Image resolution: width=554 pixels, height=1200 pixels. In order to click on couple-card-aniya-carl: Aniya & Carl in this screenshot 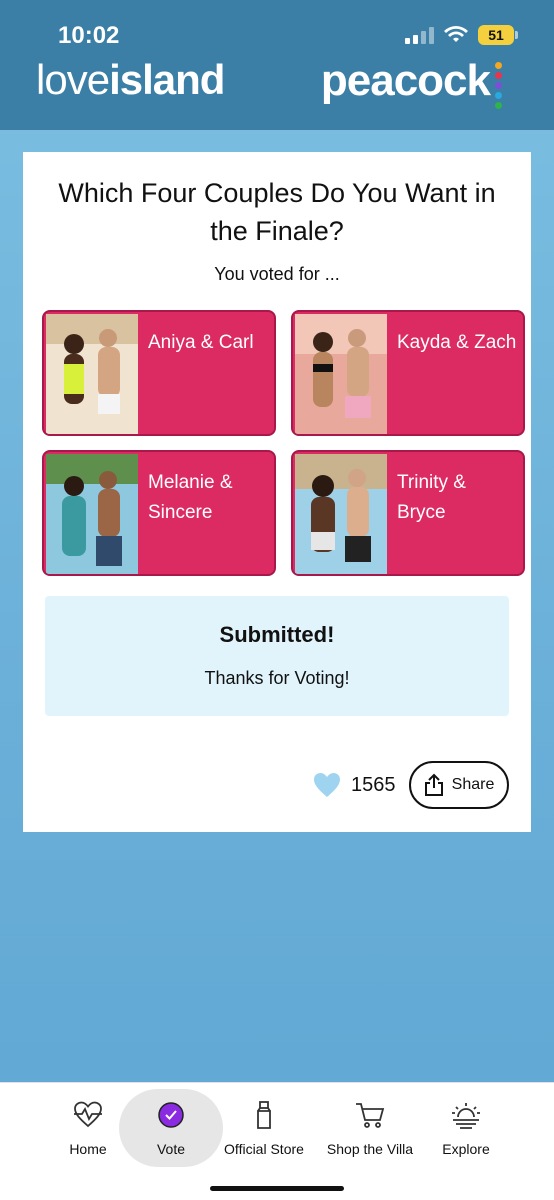, I will do `click(159, 373)`.